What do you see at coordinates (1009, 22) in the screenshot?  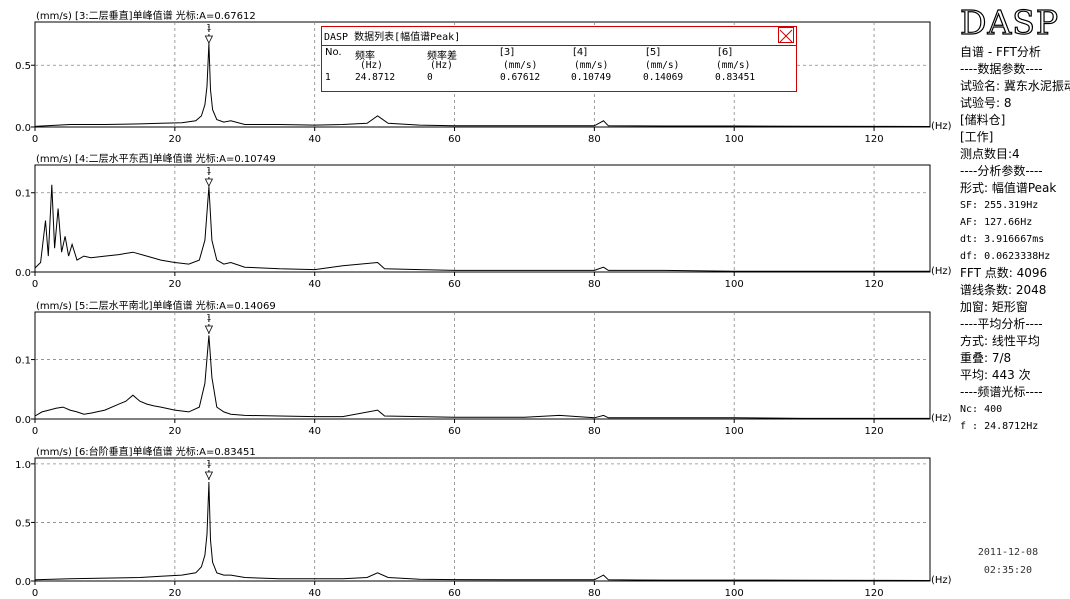 I see `dasp-logo: DASP` at bounding box center [1009, 22].